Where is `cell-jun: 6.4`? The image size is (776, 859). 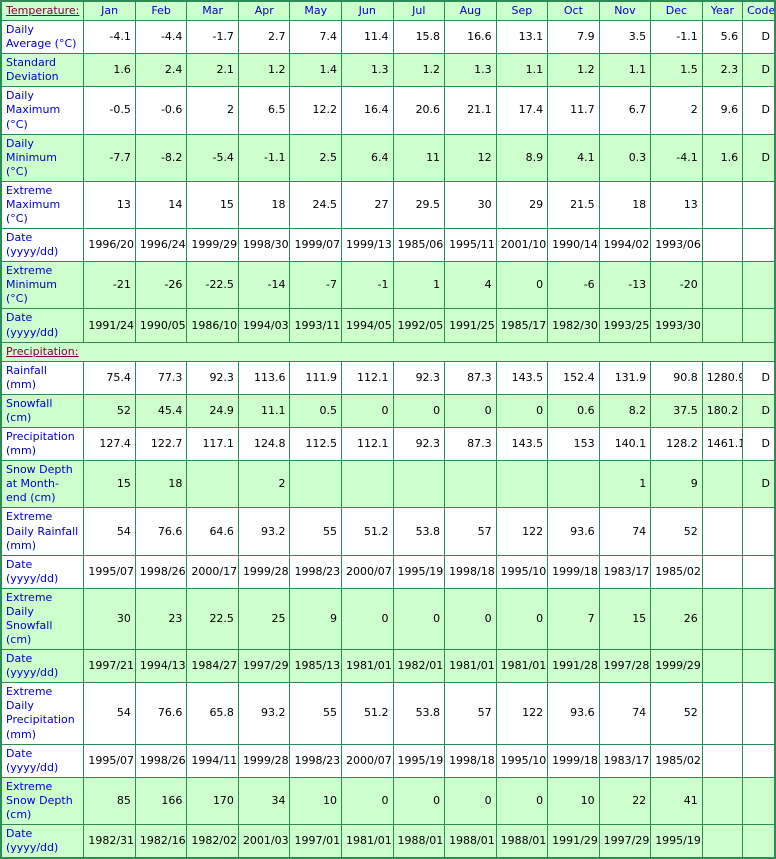 cell-jun: 6.4 is located at coordinates (367, 157).